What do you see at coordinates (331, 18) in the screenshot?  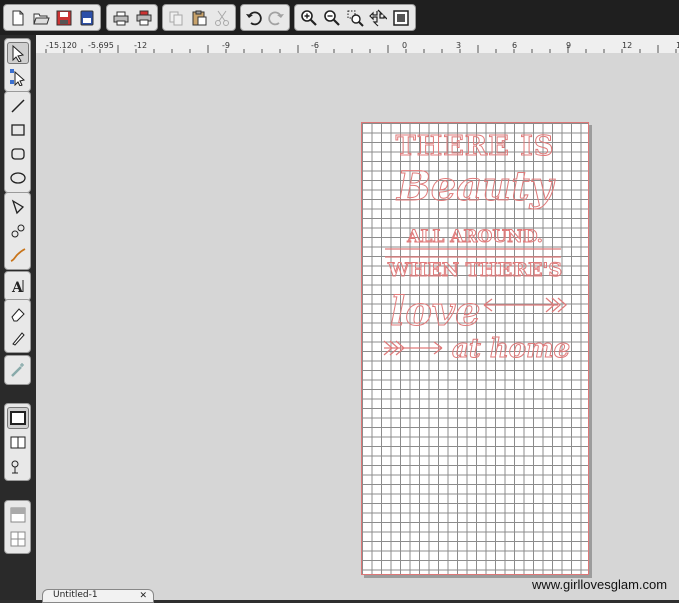 I see `zoom-out-icon` at bounding box center [331, 18].